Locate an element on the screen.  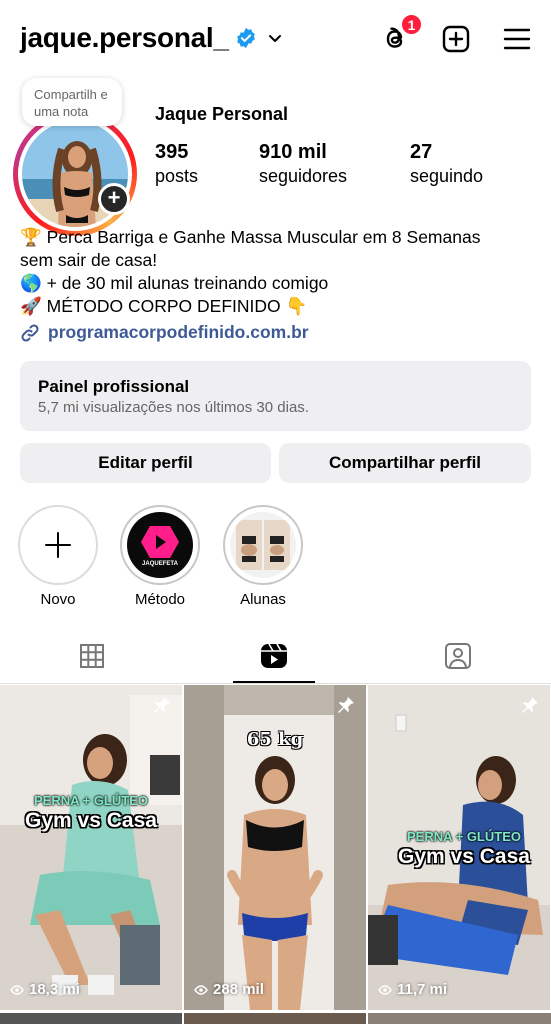
reels-icon is located at coordinates (274, 656).